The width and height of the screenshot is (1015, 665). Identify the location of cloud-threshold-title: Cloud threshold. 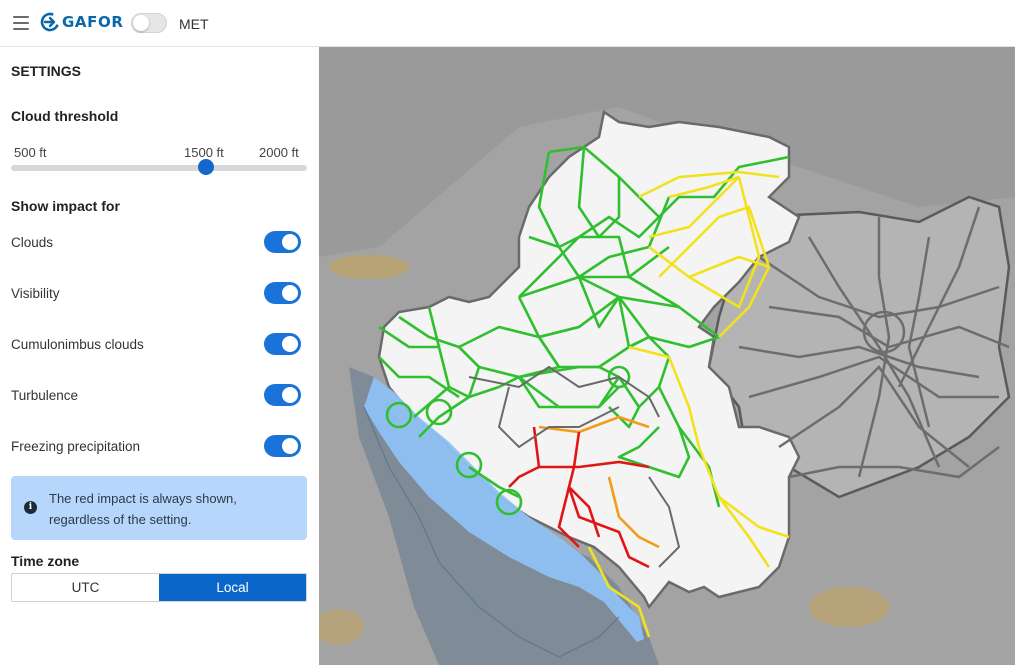
(65, 116).